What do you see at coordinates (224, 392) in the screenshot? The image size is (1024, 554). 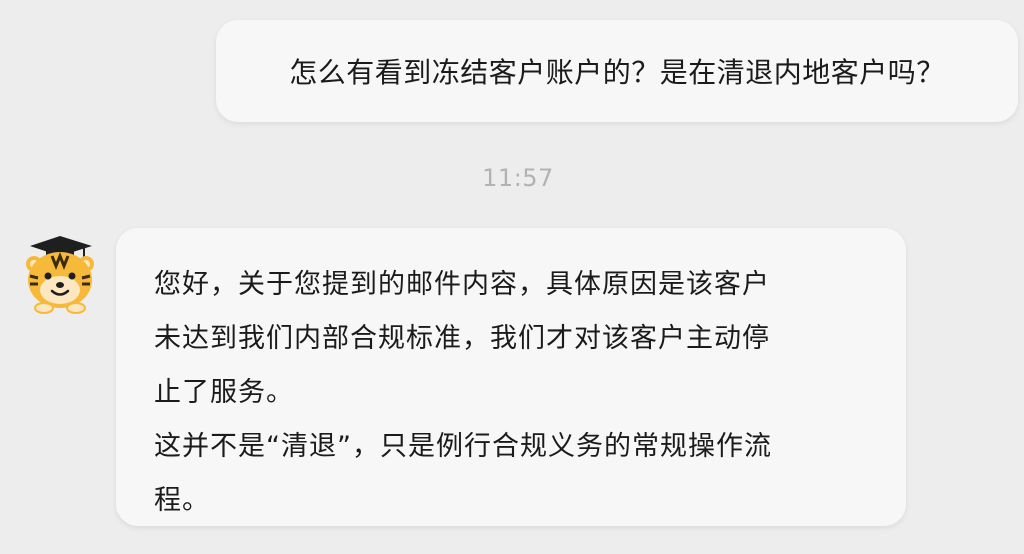 I see `incoming-message-line: 止了服务。` at bounding box center [224, 392].